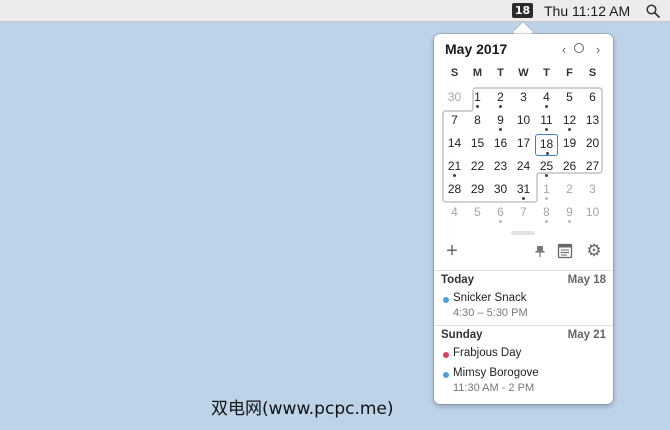 Image resolution: width=670 pixels, height=430 pixels. Describe the element at coordinates (522, 10) in the screenshot. I see `calendar-menubar-icon: 18` at that location.